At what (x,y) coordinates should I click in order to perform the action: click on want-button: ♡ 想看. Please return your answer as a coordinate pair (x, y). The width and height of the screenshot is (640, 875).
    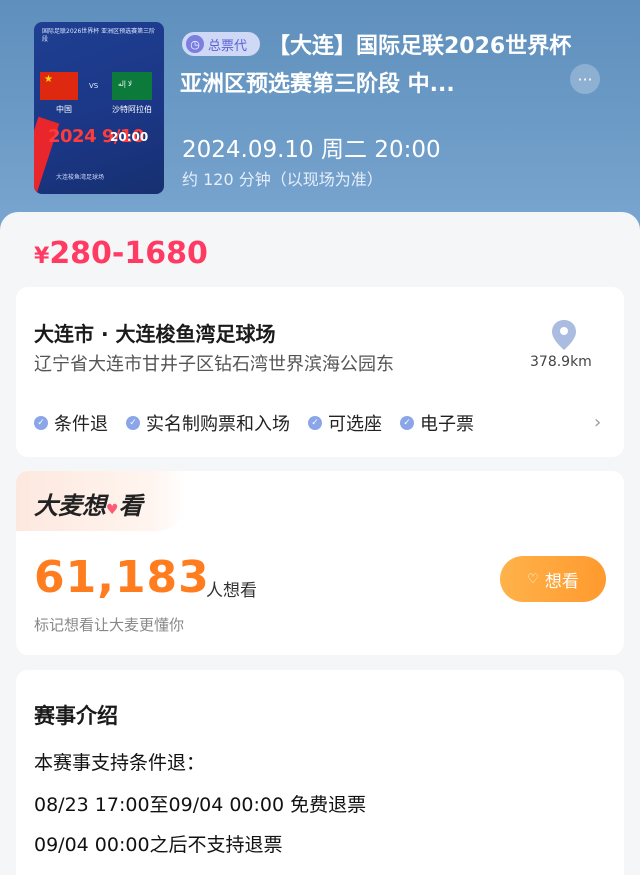
    Looking at the image, I should click on (553, 579).